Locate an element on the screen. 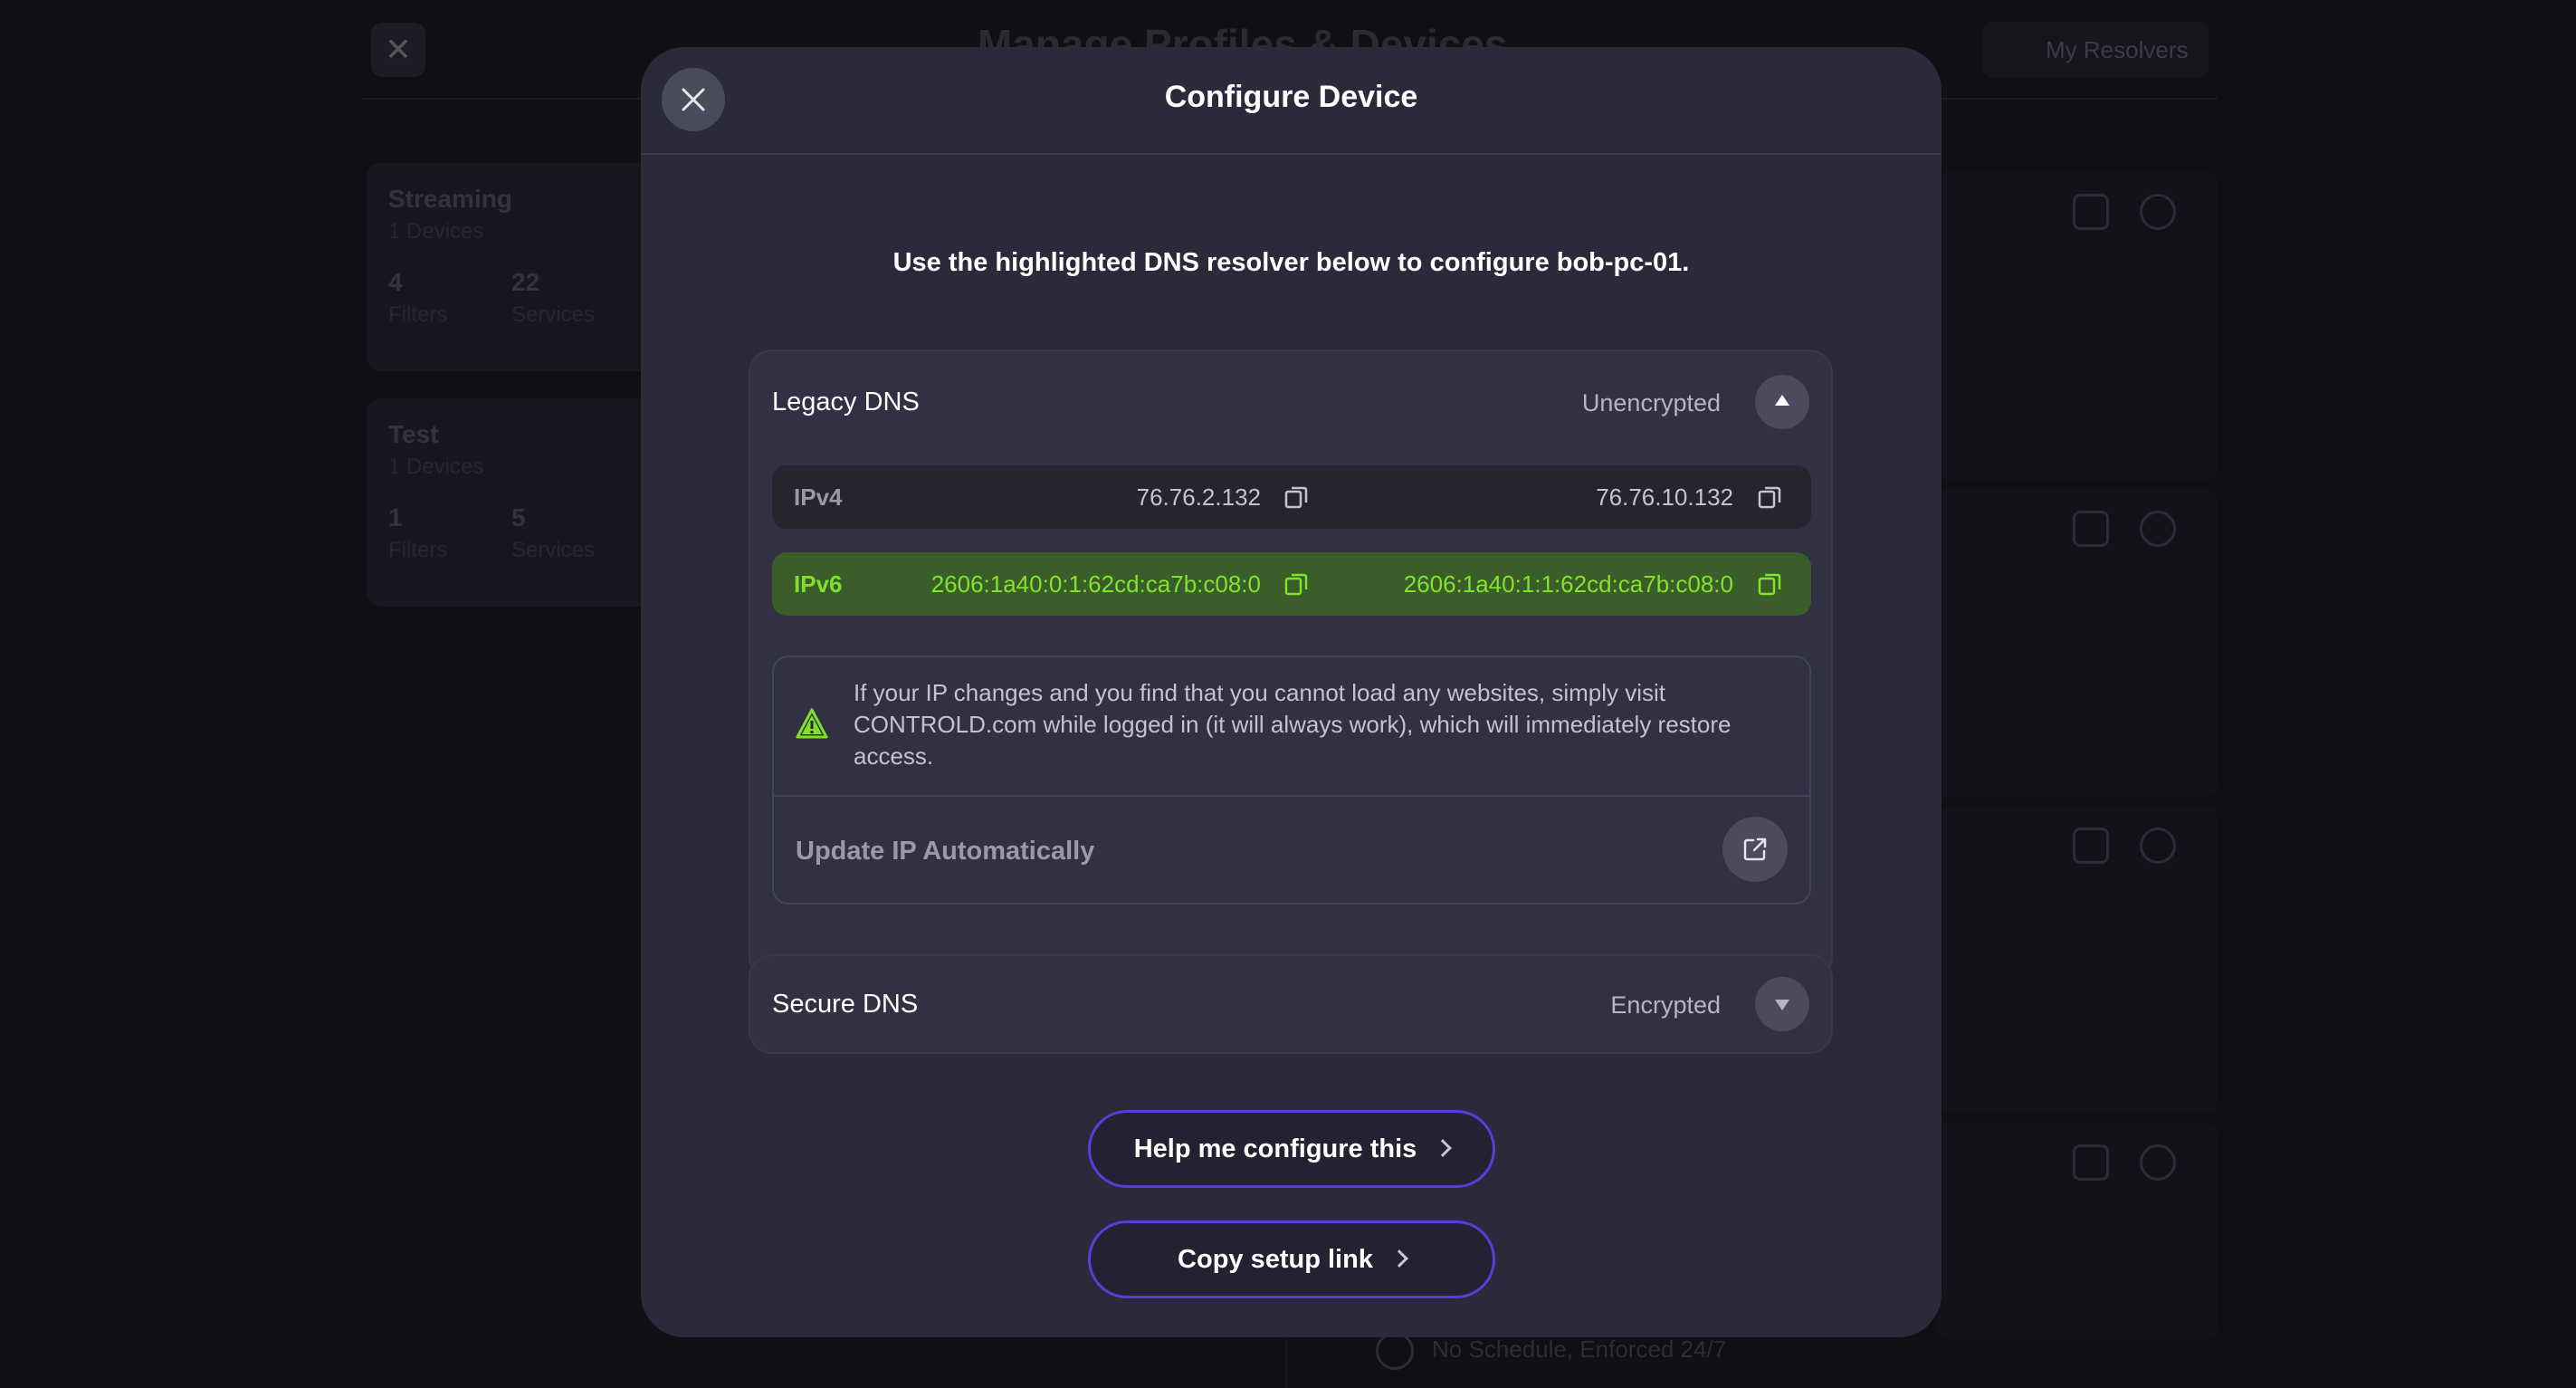 The height and width of the screenshot is (1388, 2576). profile-filters: 1 Filters is located at coordinates (418, 532).